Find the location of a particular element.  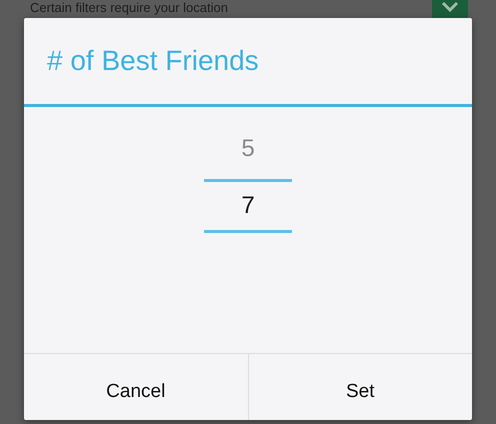

picker-value: 7 is located at coordinates (248, 206).